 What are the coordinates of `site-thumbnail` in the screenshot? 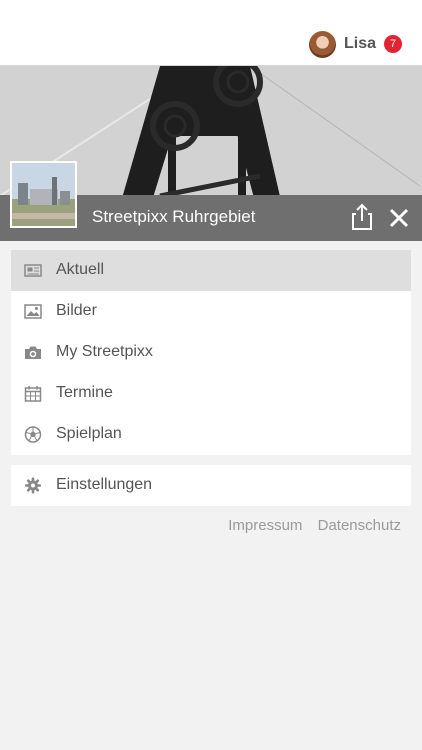 It's located at (43, 194).